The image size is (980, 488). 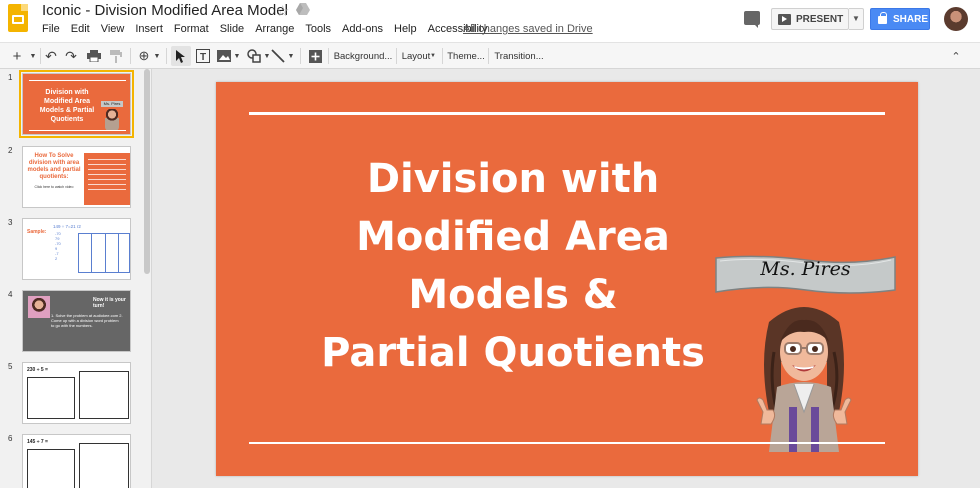 I want to click on menu-view: View, so click(x=113, y=29).